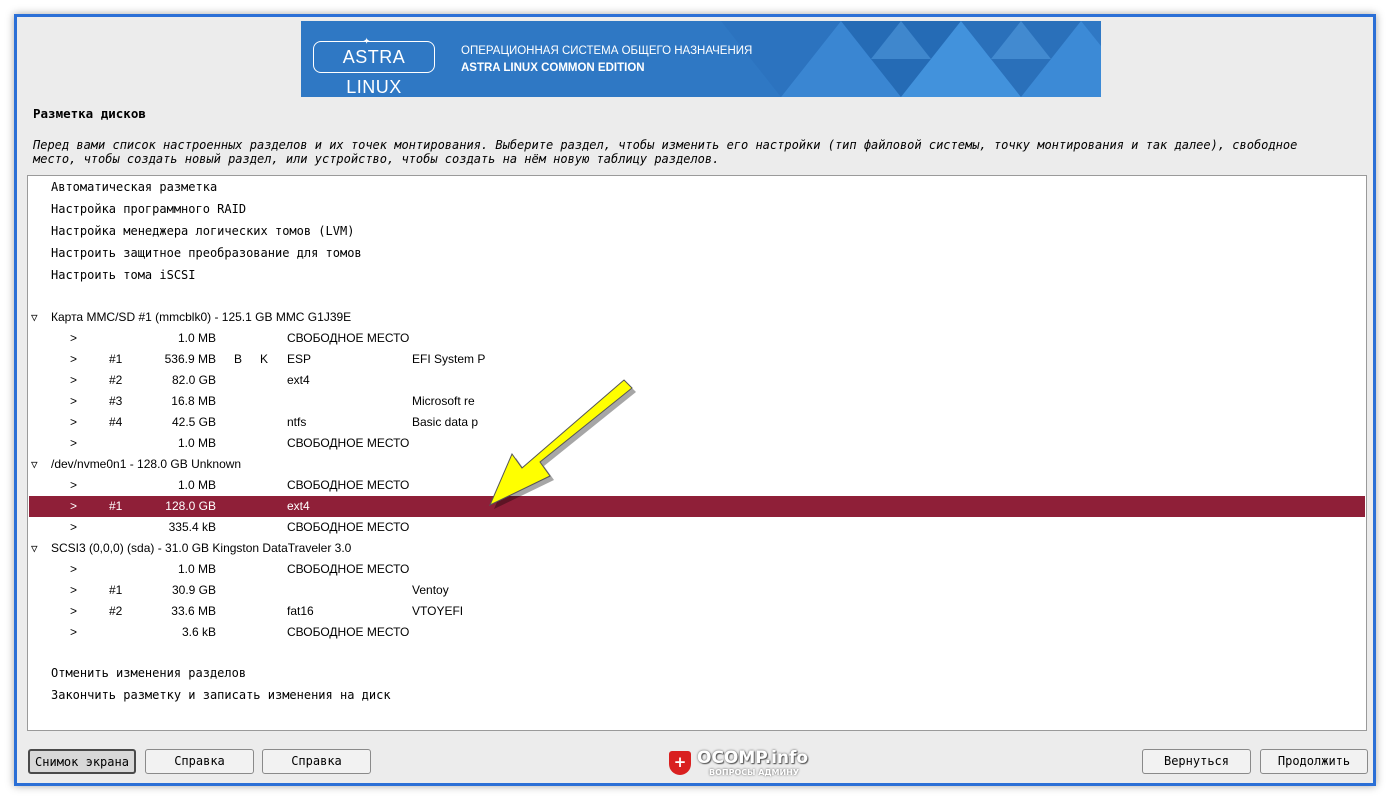 Image resolution: width=1396 pixels, height=802 pixels. What do you see at coordinates (607, 51) in the screenshot?
I see `banner-subtitle: ОПЕРАЦИОННАЯ СИСТЕМА ОБЩЕГО НАЗНАЧЕНИЯ` at bounding box center [607, 51].